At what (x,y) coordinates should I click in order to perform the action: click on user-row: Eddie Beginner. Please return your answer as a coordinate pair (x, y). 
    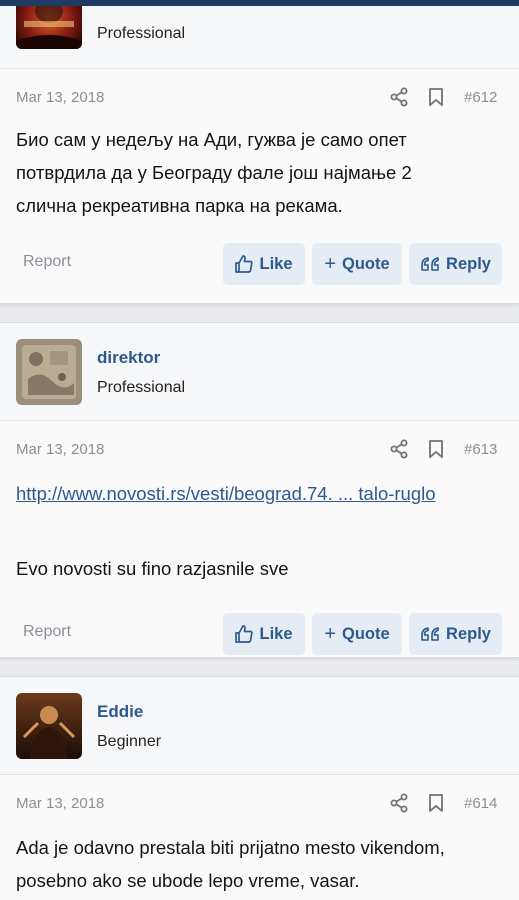
    Looking at the image, I should click on (259, 726).